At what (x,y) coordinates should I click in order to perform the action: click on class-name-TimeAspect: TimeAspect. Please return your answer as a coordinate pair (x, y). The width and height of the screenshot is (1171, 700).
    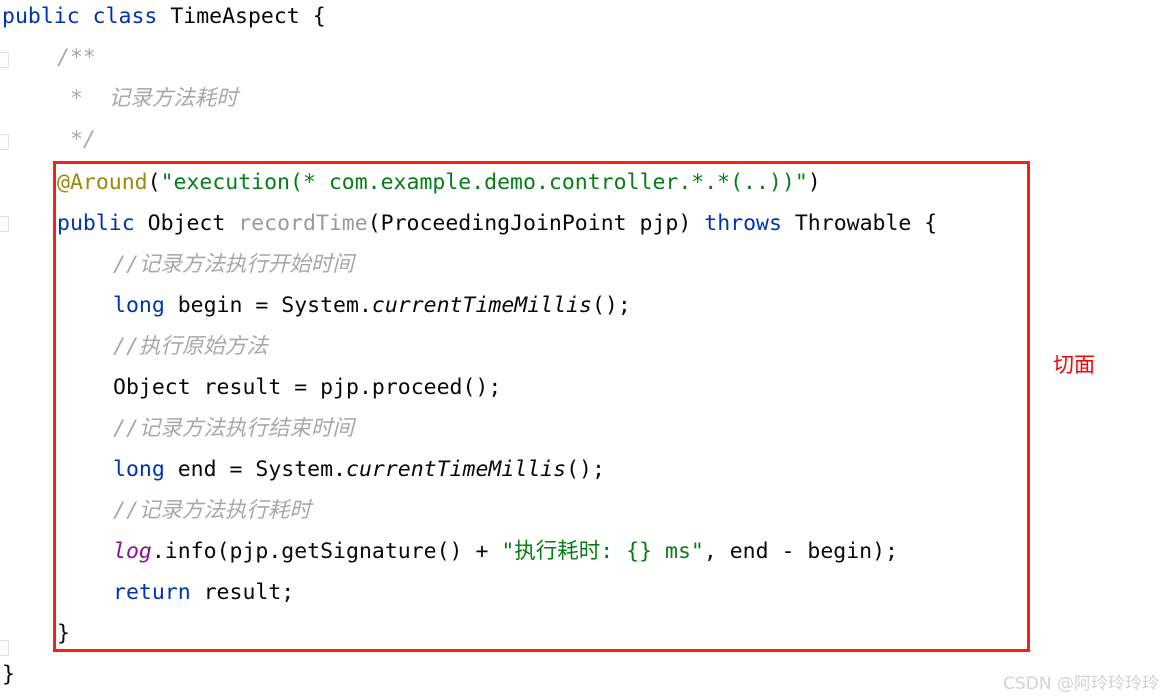
    Looking at the image, I should click on (235, 16).